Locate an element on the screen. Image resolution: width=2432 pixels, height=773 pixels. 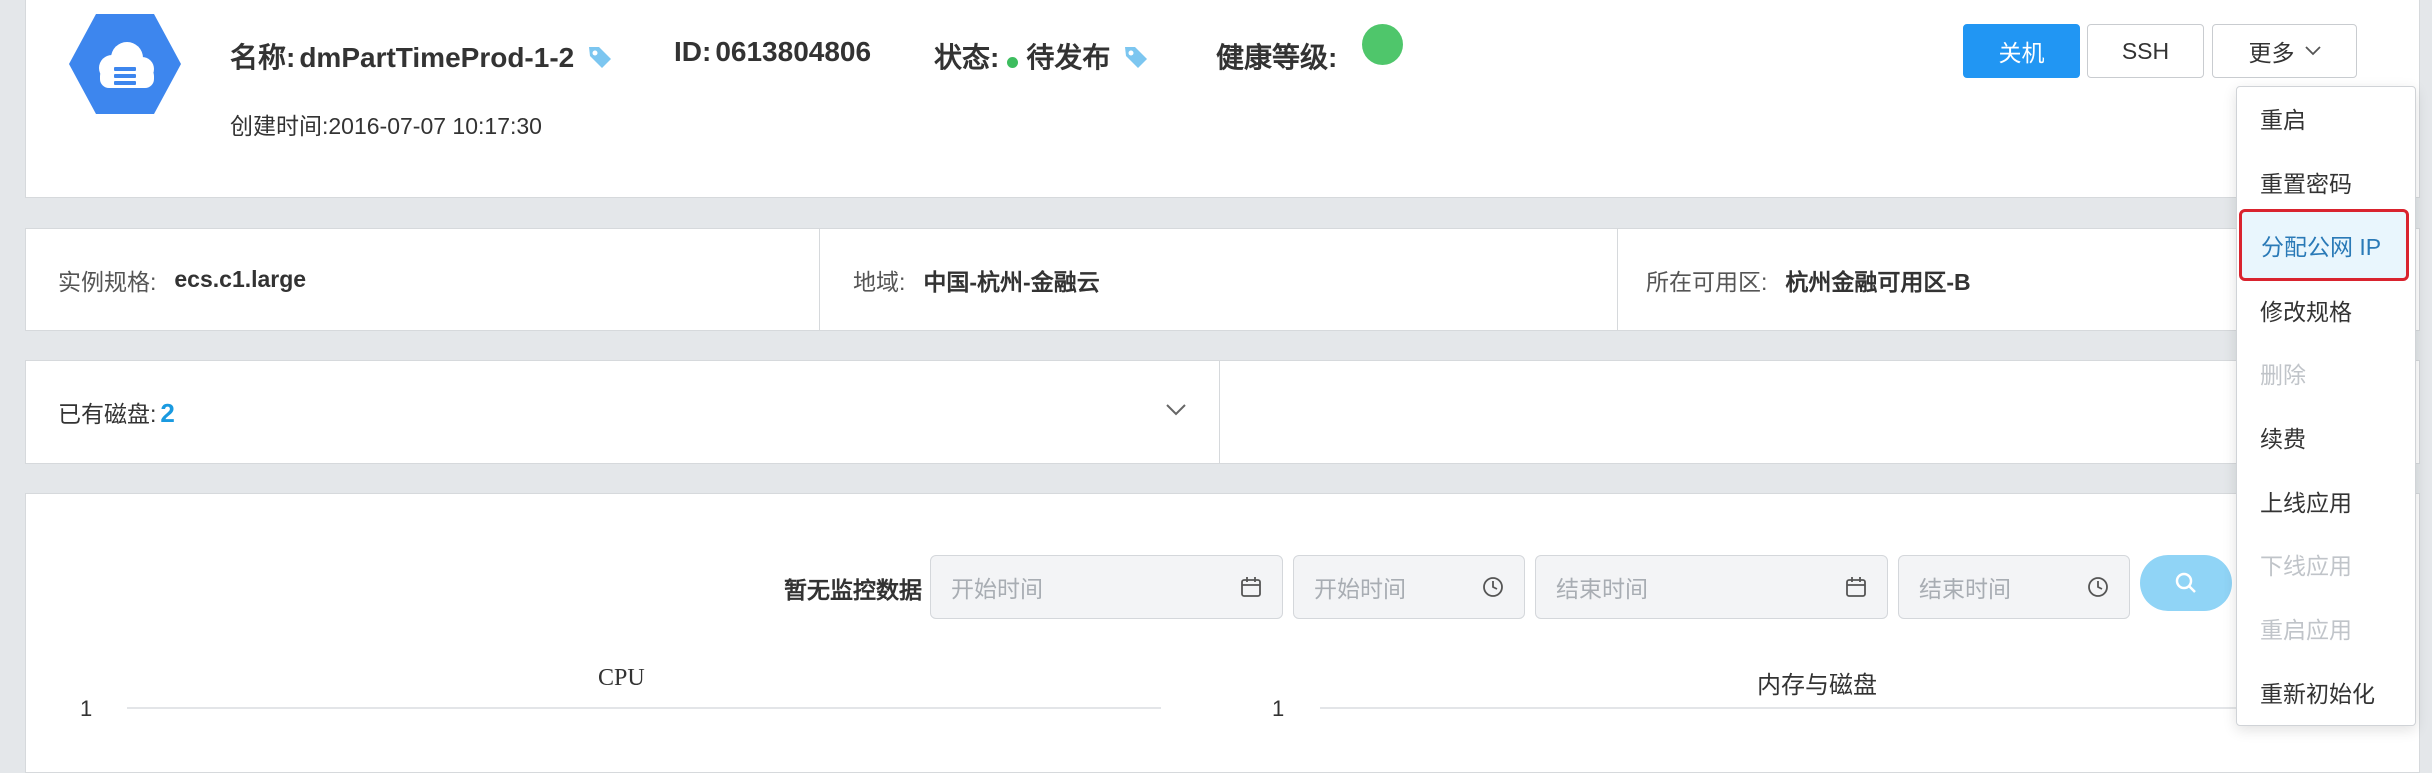
instance-id-row: ID: 0613804806 is located at coordinates (772, 52).